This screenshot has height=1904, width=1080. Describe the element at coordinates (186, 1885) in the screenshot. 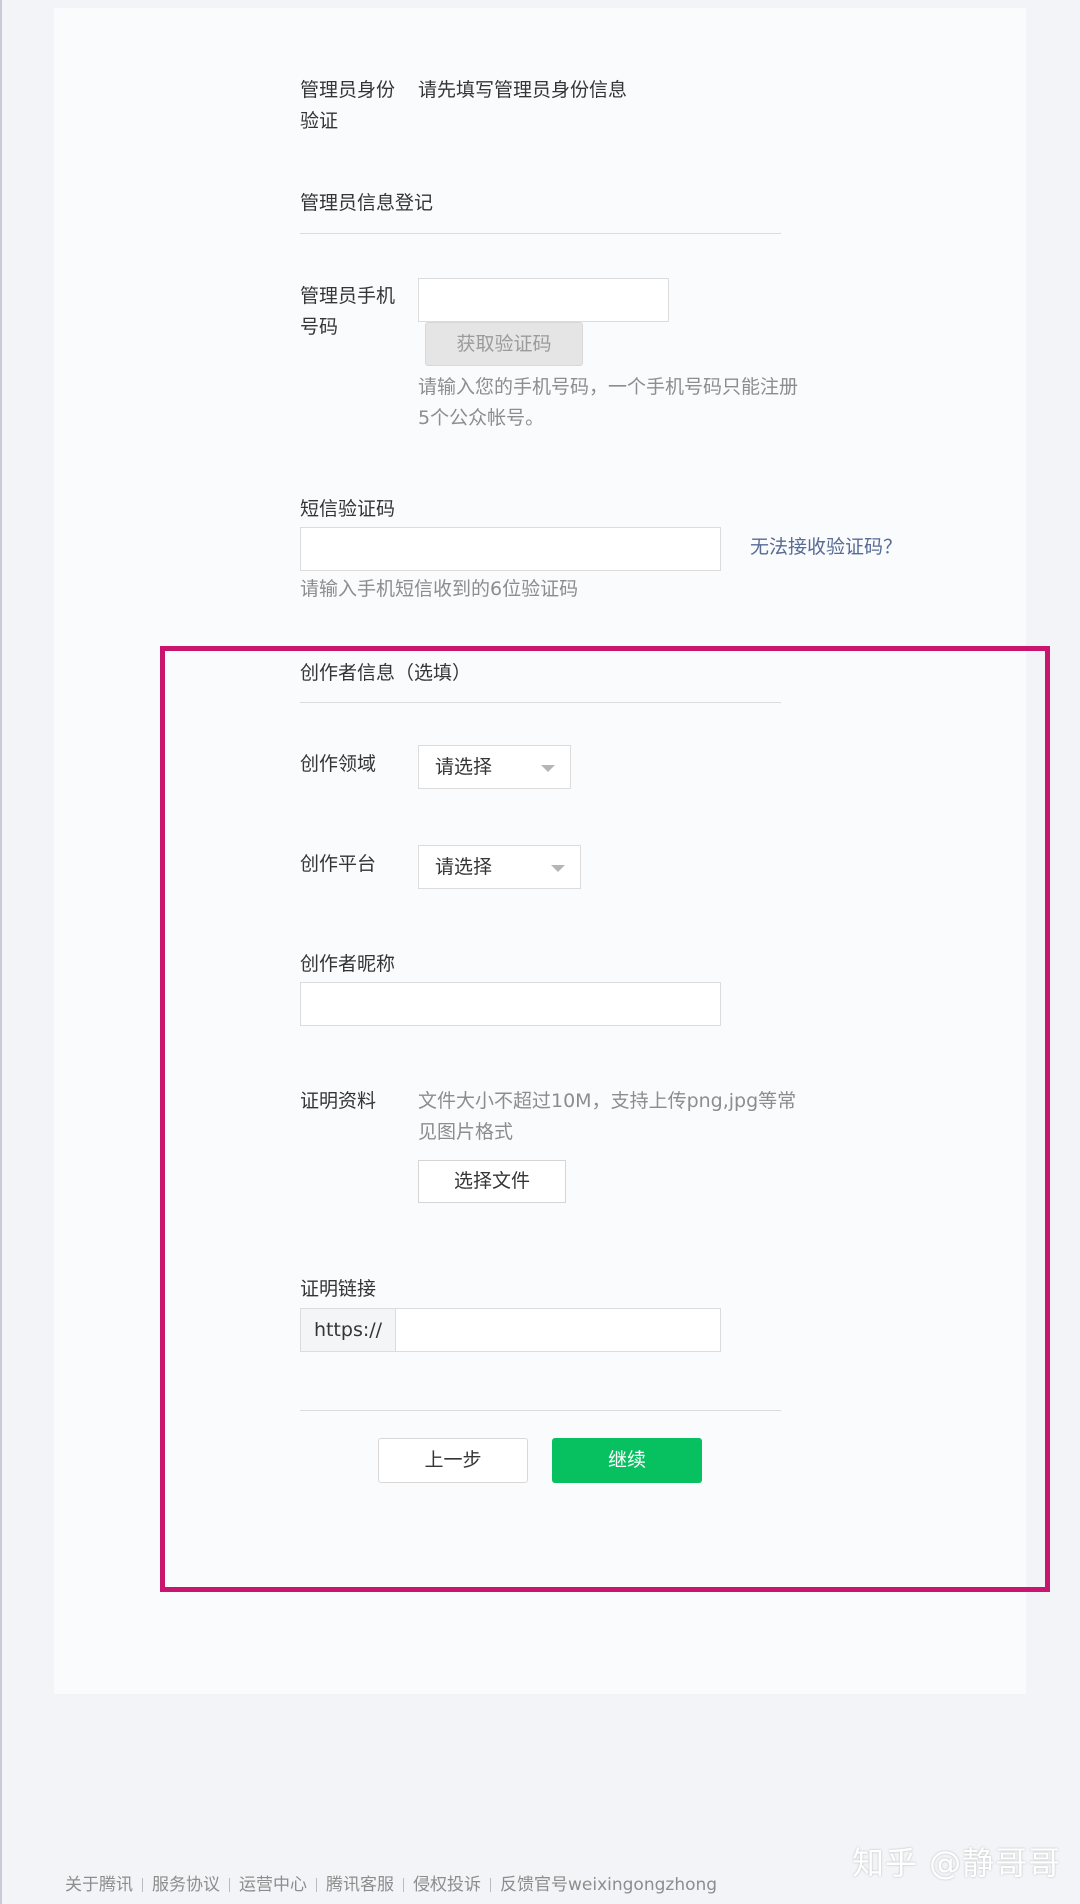

I see `footer-link-service-agreement: 服务协议` at that location.